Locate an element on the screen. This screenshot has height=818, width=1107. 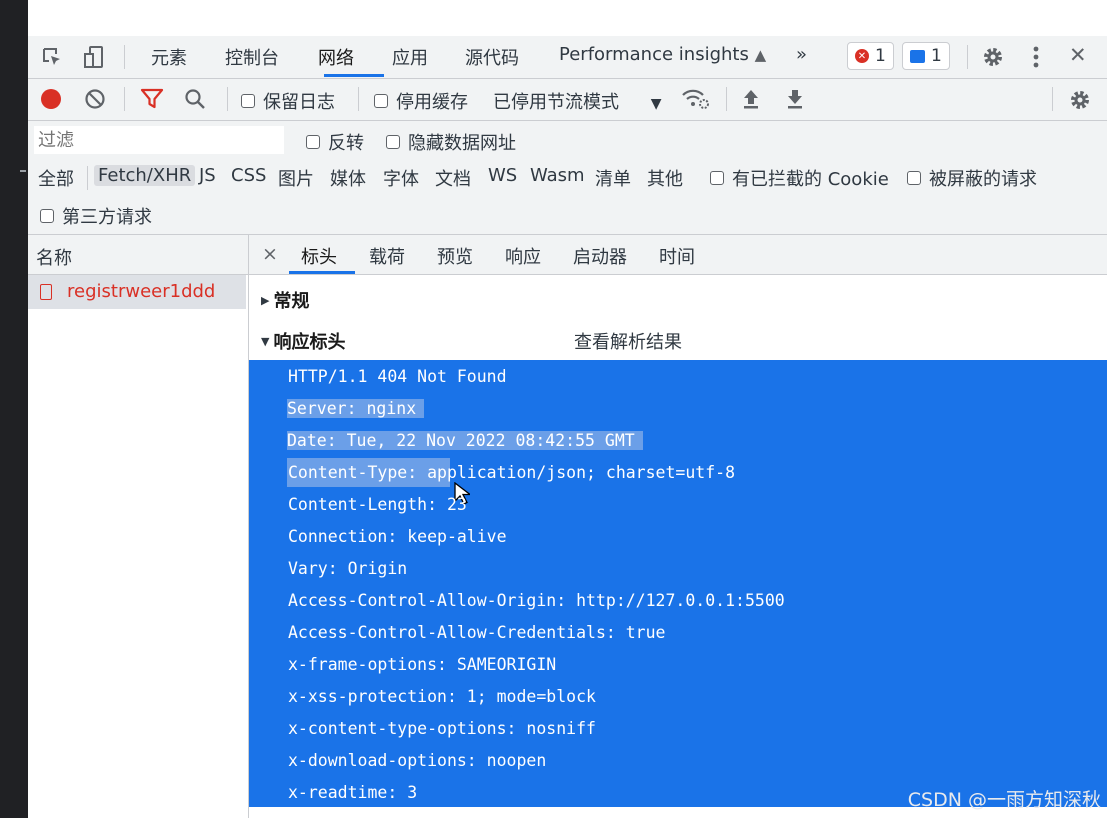
close-devtools-button: ✕ is located at coordinates (1078, 55).